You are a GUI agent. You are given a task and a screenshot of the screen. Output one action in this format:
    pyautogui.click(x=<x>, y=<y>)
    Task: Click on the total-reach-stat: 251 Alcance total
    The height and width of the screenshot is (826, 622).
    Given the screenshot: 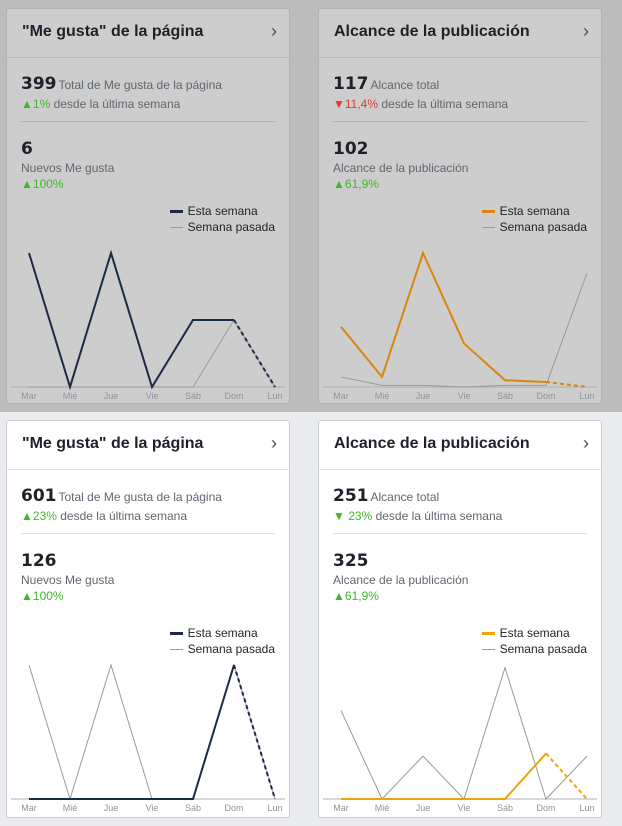 What is the action you would take?
    pyautogui.click(x=386, y=496)
    